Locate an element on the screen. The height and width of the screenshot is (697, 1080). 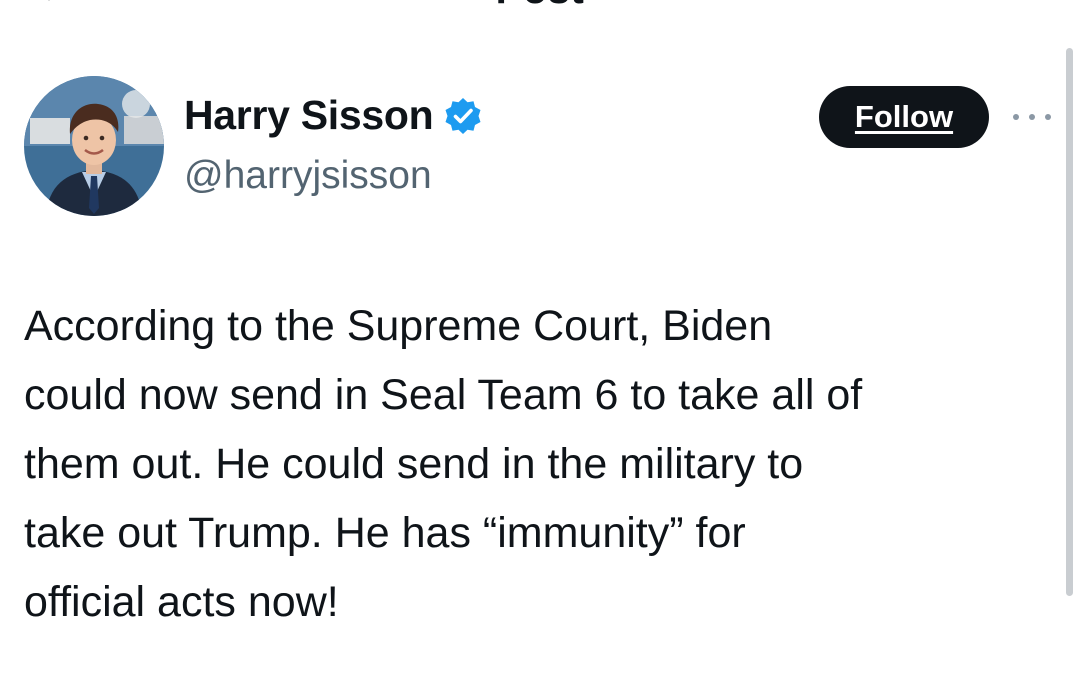
page-title: Post is located at coordinates (540, 6).